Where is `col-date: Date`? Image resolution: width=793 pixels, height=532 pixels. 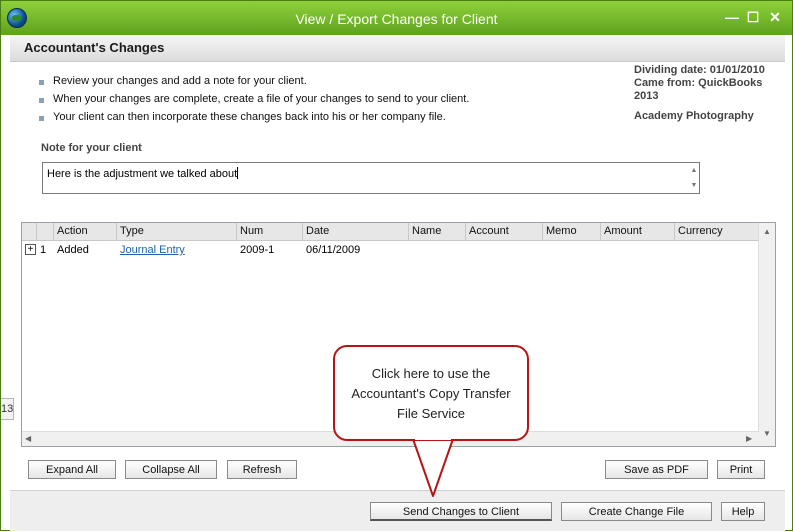
col-date: Date is located at coordinates (356, 231).